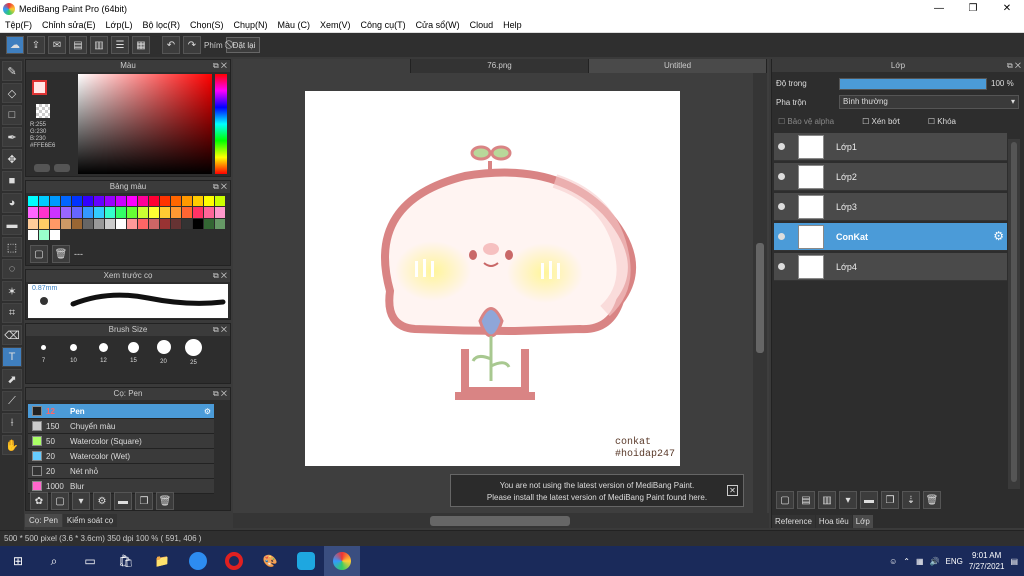  I want to click on delete-layer-icon: 🗑, so click(932, 500).